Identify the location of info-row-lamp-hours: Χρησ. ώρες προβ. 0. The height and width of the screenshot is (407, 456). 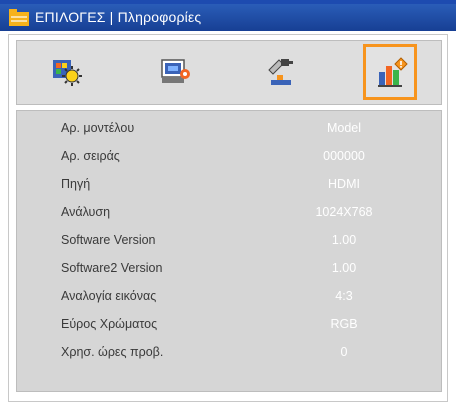
(229, 353).